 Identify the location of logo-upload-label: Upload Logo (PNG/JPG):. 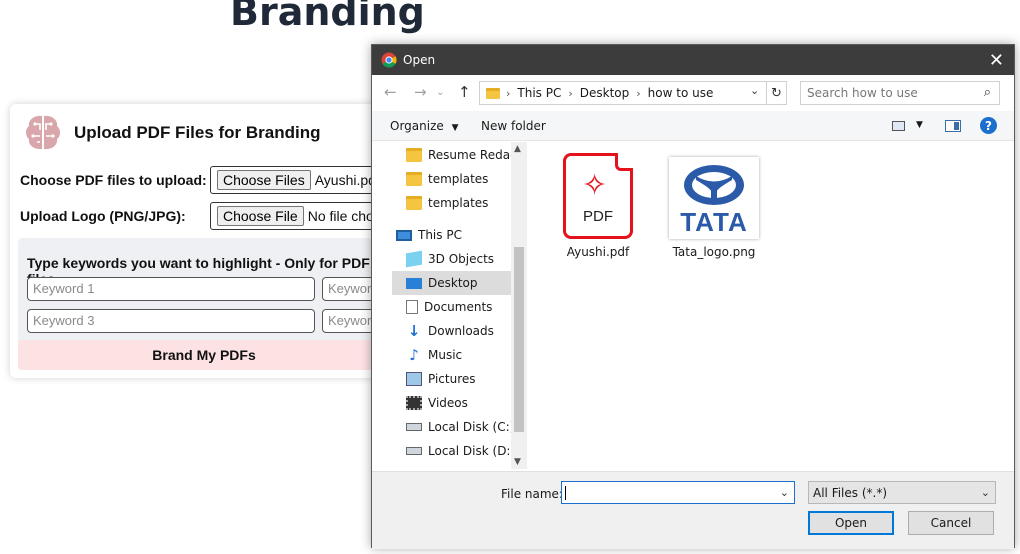
(103, 216).